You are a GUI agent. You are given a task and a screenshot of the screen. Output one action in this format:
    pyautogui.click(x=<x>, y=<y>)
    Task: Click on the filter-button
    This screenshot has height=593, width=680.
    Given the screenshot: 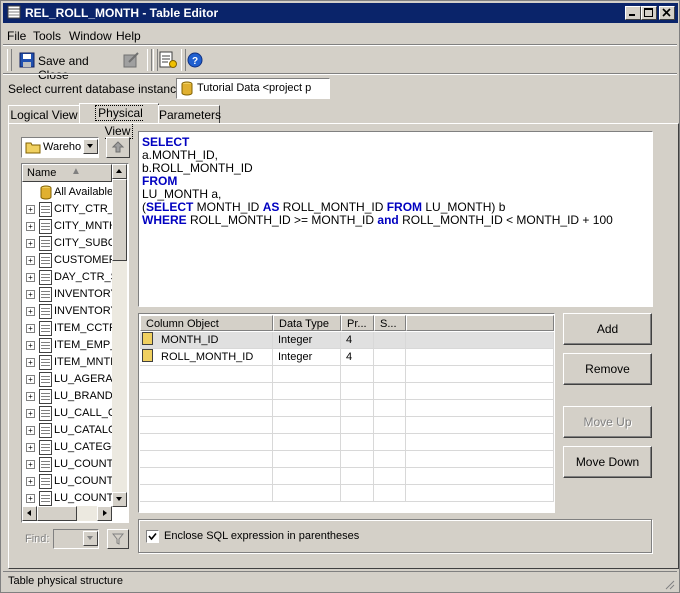 What is the action you would take?
    pyautogui.click(x=118, y=539)
    